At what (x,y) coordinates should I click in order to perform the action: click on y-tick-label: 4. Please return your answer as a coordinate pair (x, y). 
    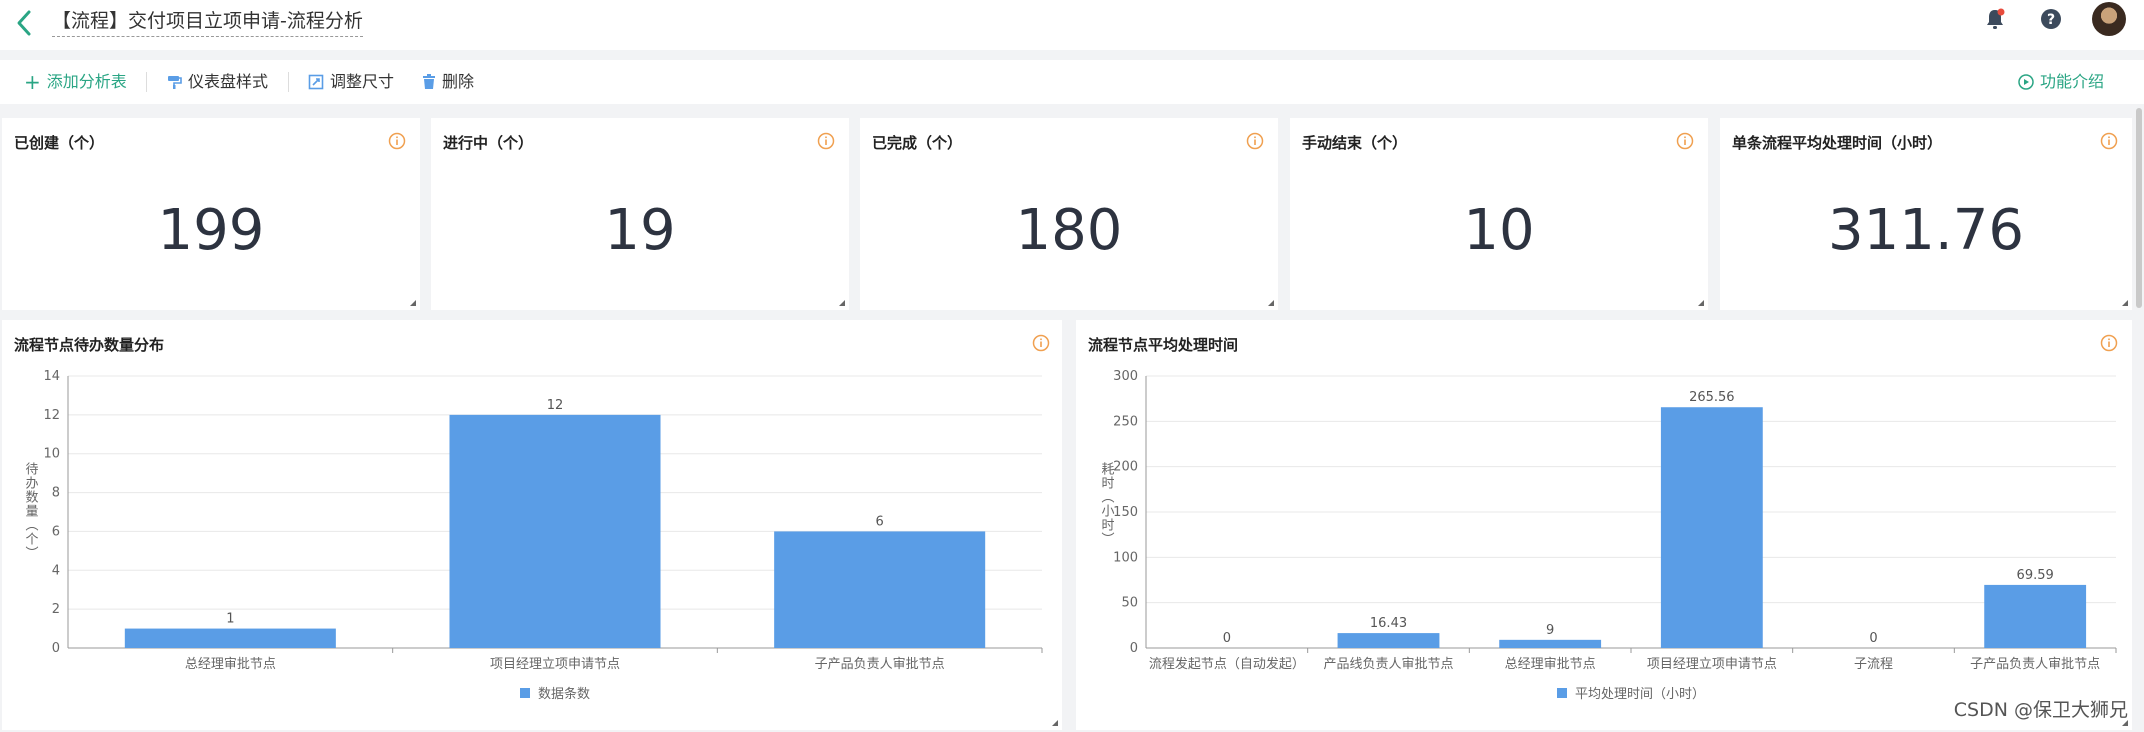
    Looking at the image, I should click on (56, 570).